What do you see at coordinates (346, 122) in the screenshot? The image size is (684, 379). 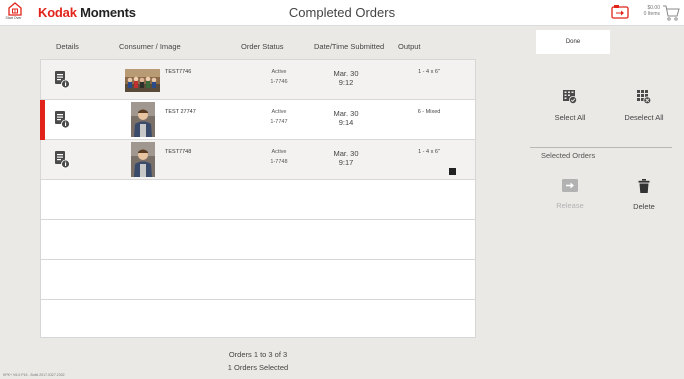 I see `submitted-time: 9:14` at bounding box center [346, 122].